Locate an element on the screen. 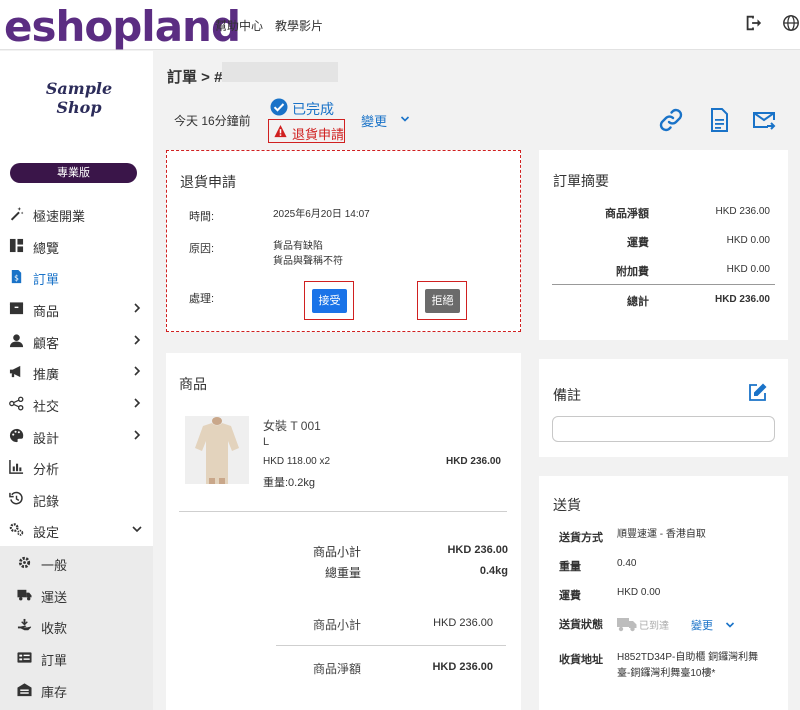 This screenshot has height=710, width=800. sidebar-item-analytics: 分析 is located at coordinates (76, 467).